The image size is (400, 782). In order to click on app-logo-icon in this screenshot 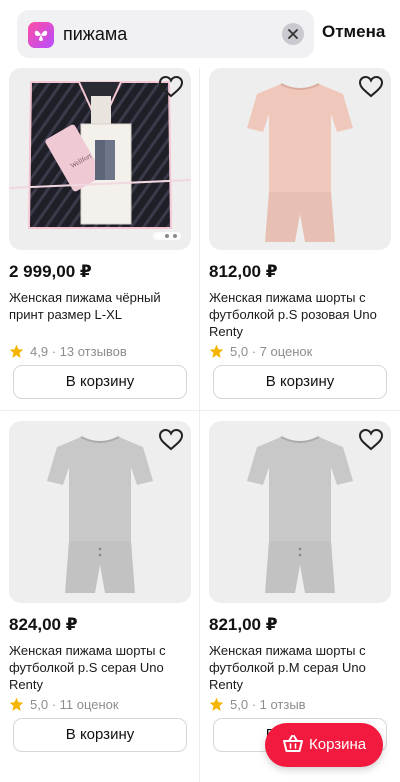, I will do `click(41, 35)`.